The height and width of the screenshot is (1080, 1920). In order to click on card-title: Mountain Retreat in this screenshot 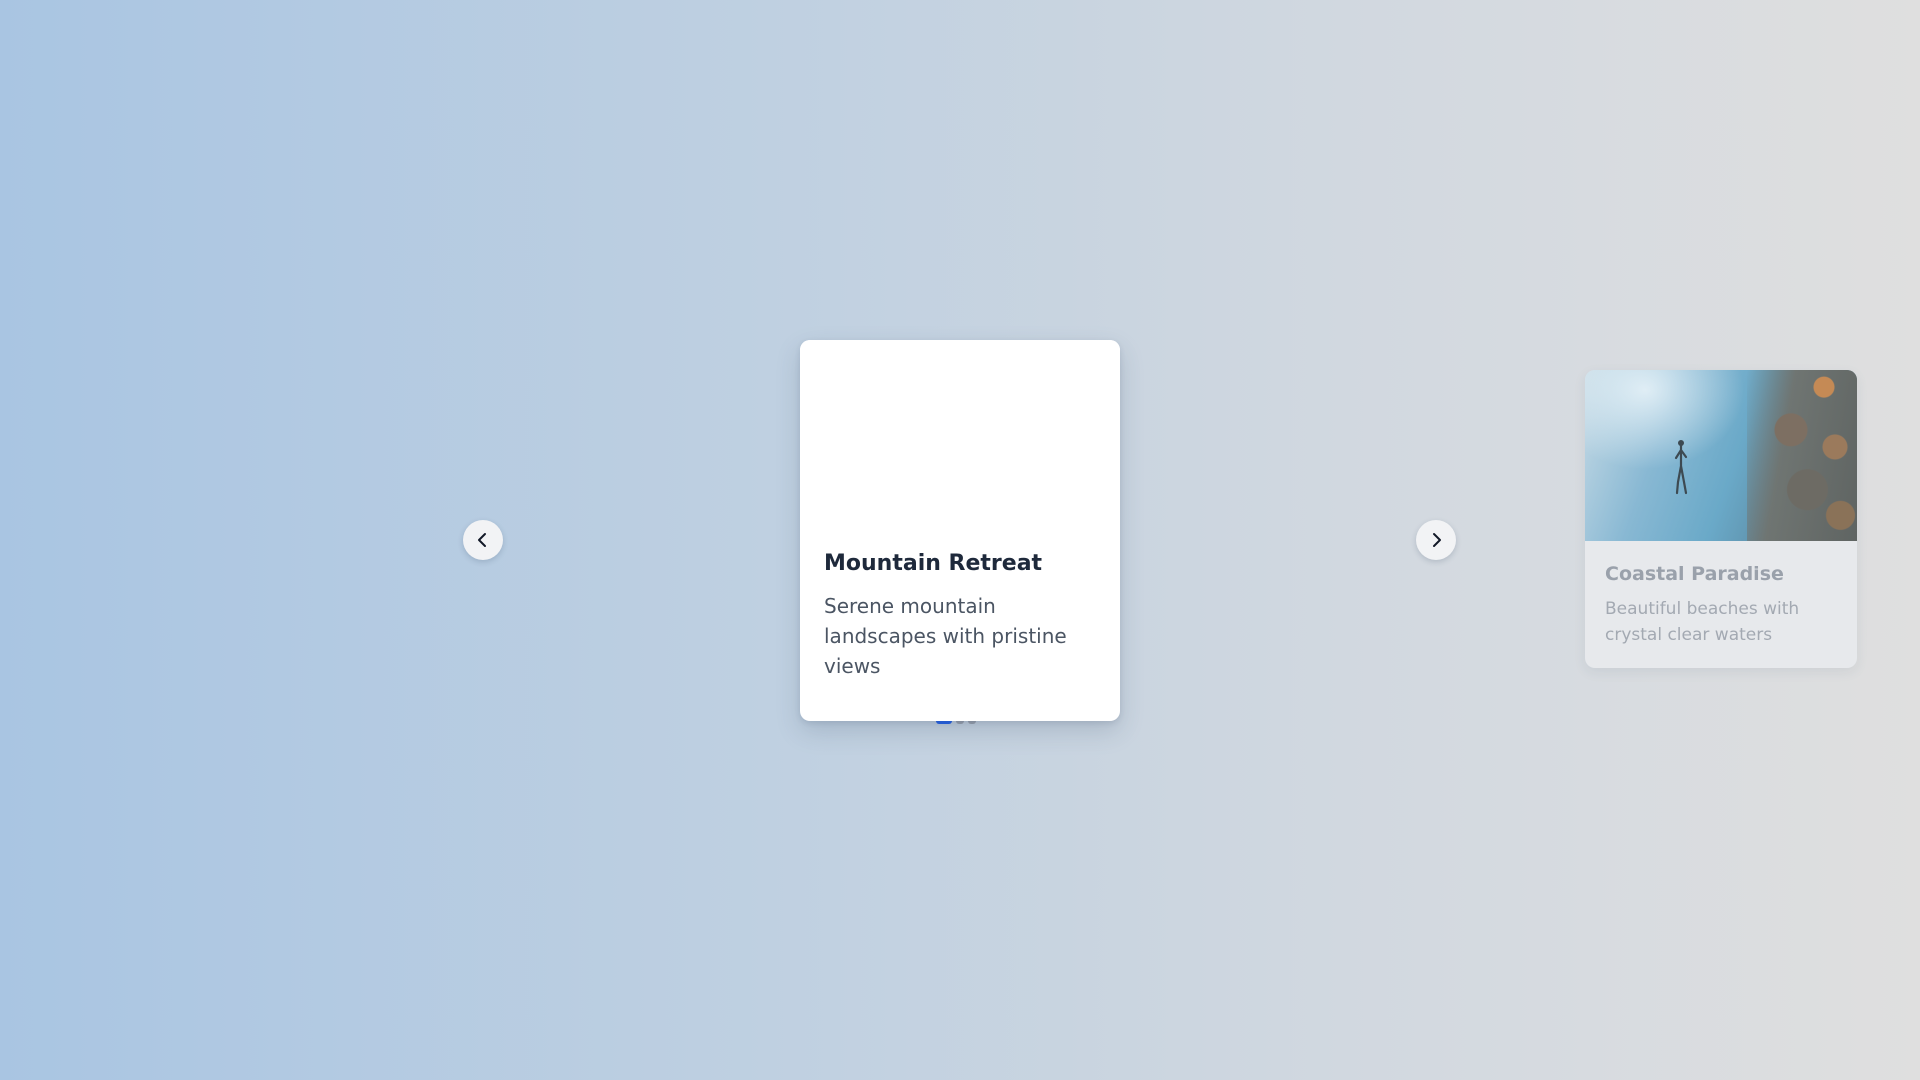, I will do `click(933, 563)`.